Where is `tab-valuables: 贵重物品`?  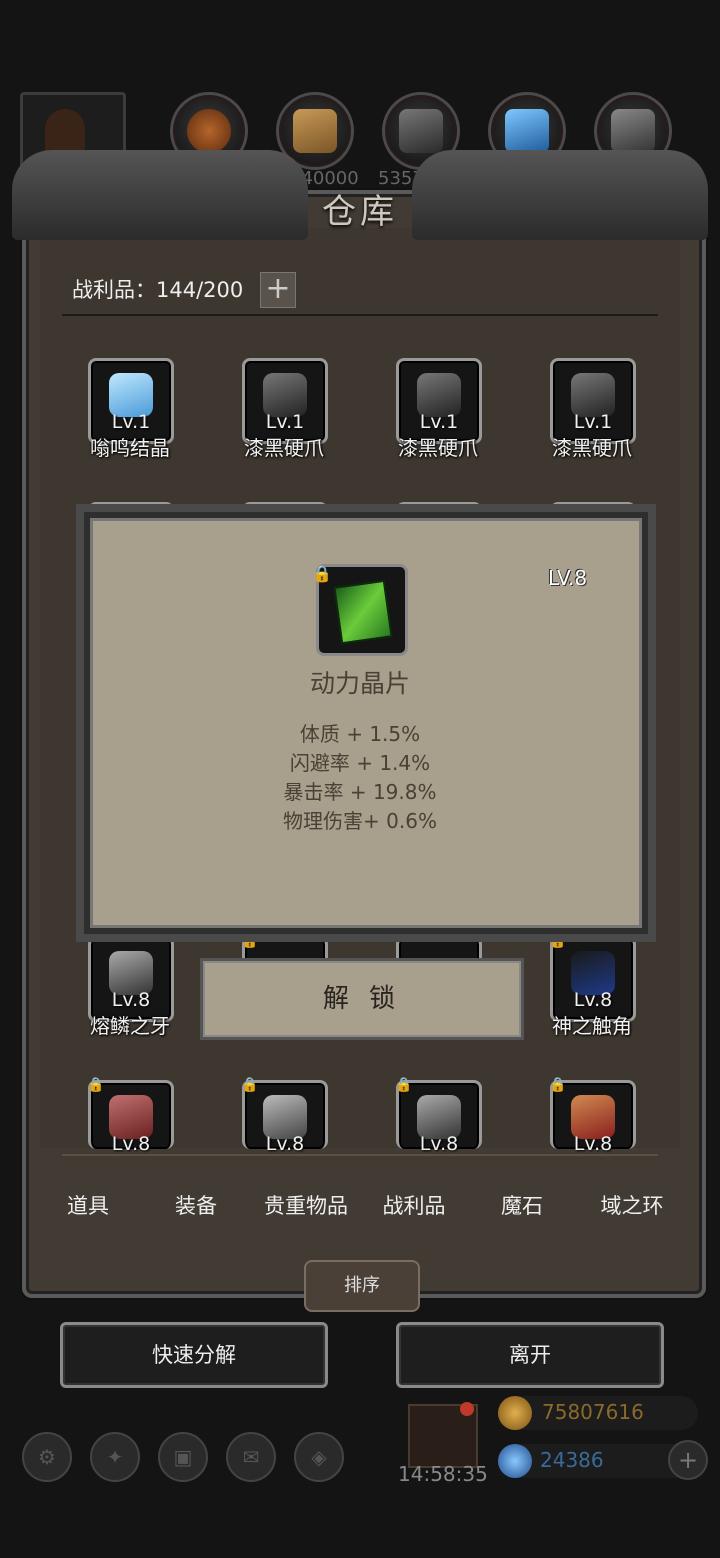 tab-valuables: 贵重物品 is located at coordinates (306, 1205).